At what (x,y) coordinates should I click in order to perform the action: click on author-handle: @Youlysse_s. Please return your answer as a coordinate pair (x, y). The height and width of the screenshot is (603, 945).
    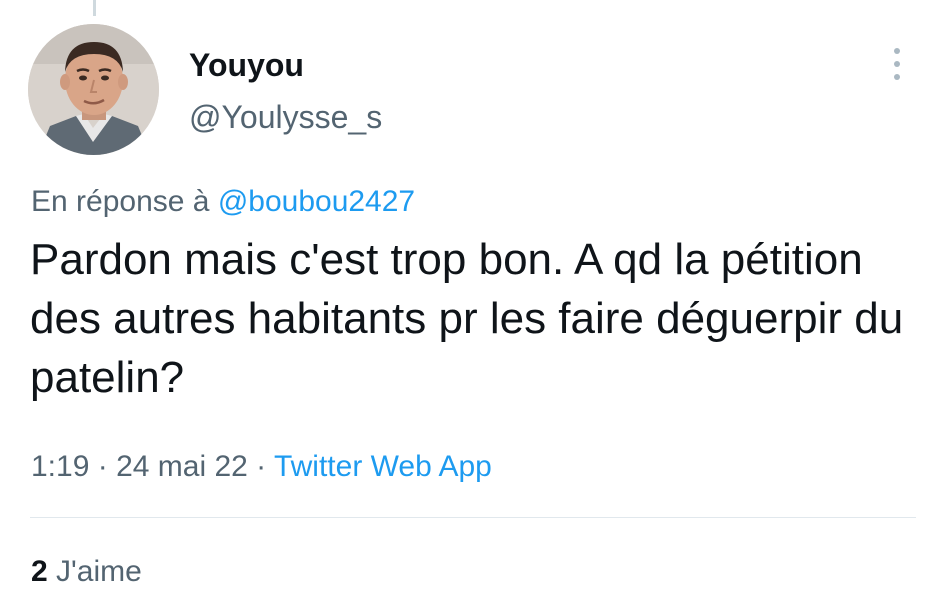
    Looking at the image, I should click on (285, 117).